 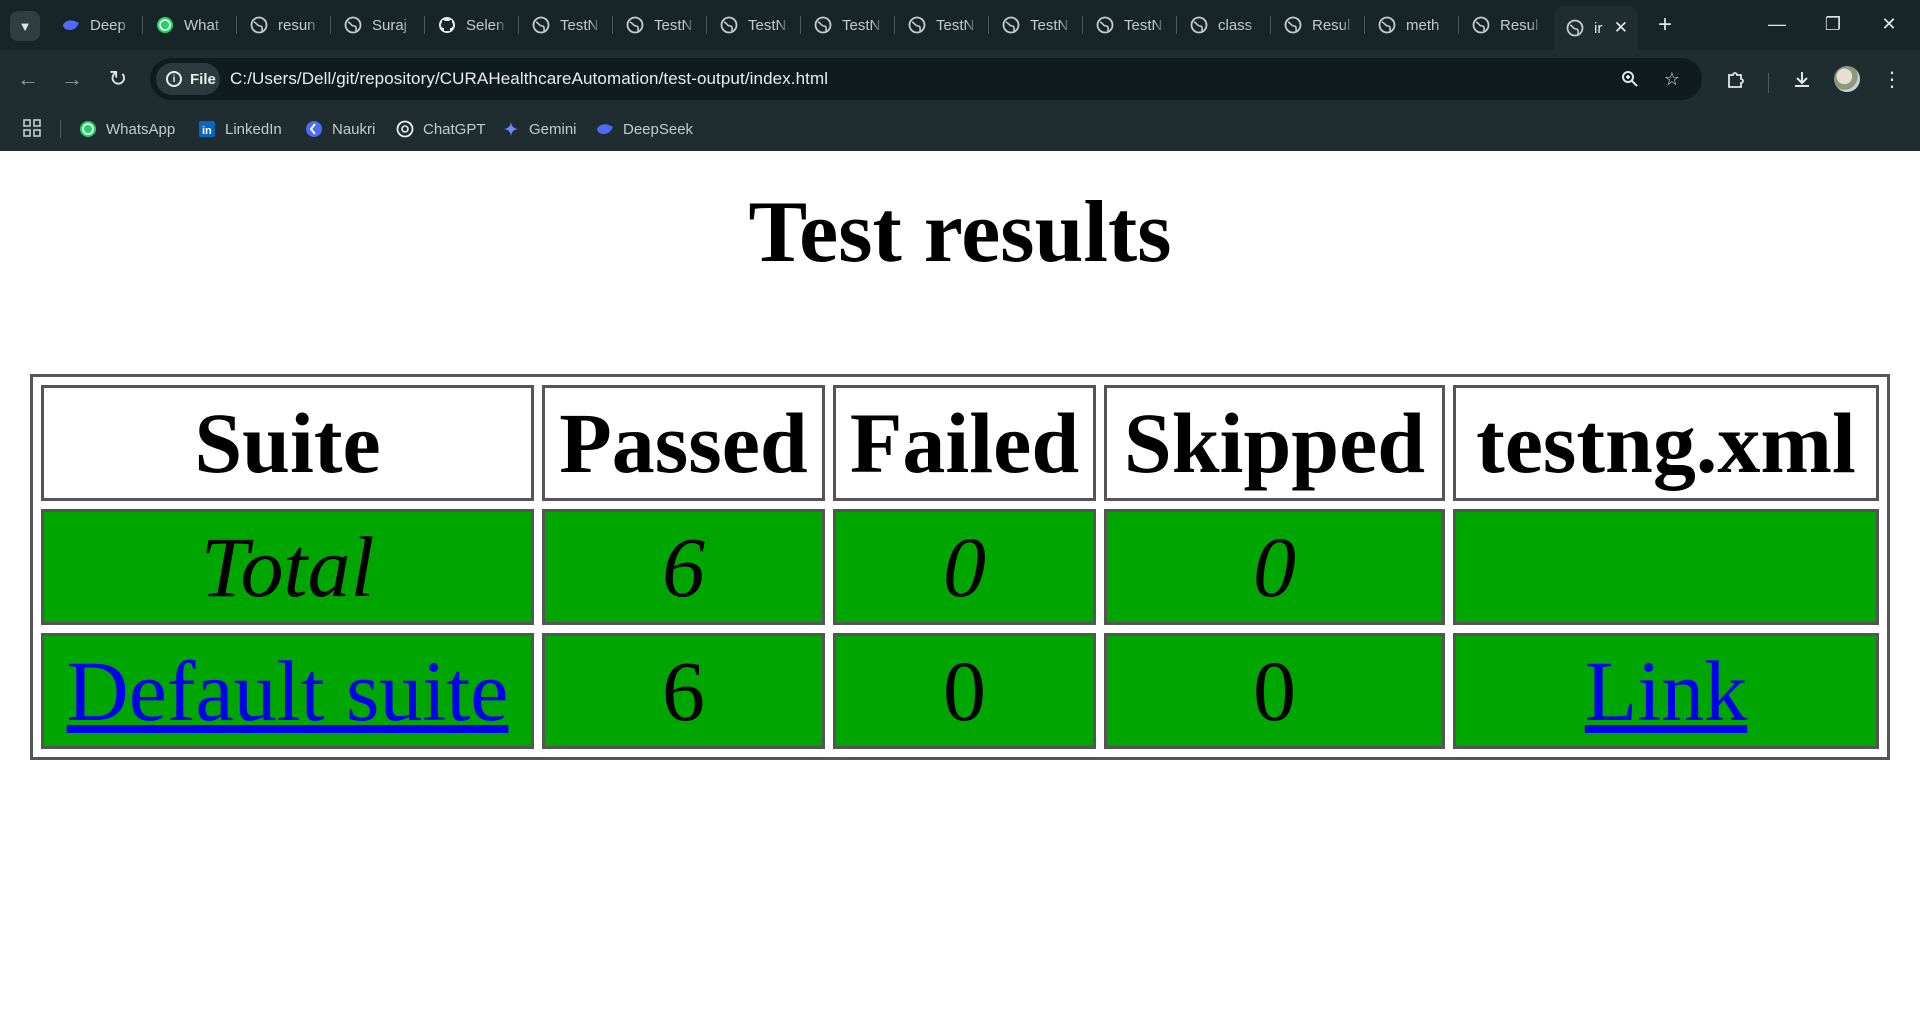 I want to click on table-row-suite: Default suite 6 0 0 Link, so click(x=960, y=691).